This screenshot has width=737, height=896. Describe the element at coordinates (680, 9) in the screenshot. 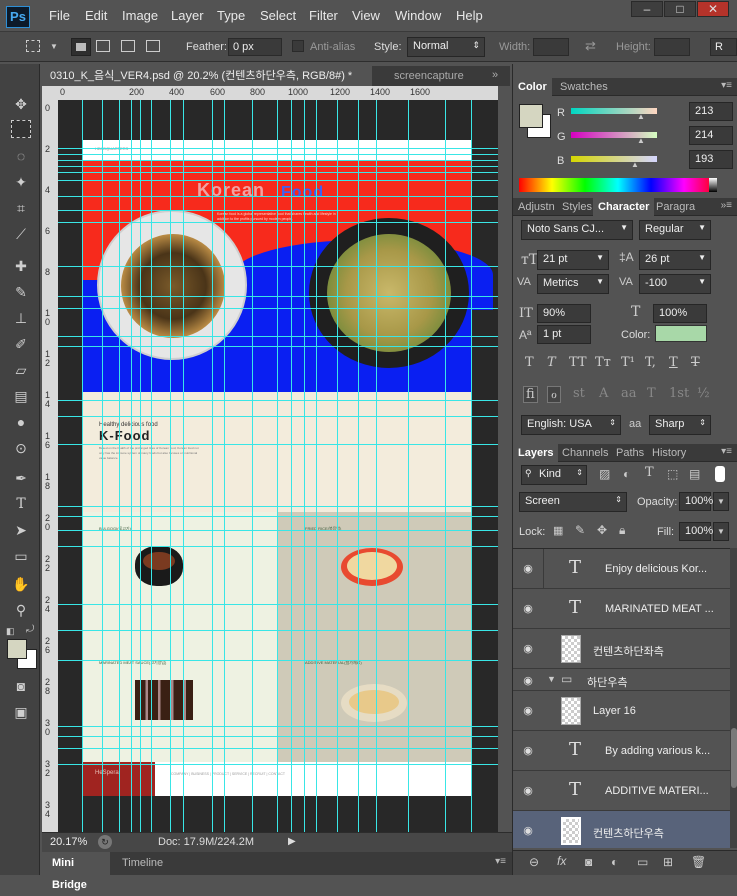

I see `maximize-button: □` at that location.